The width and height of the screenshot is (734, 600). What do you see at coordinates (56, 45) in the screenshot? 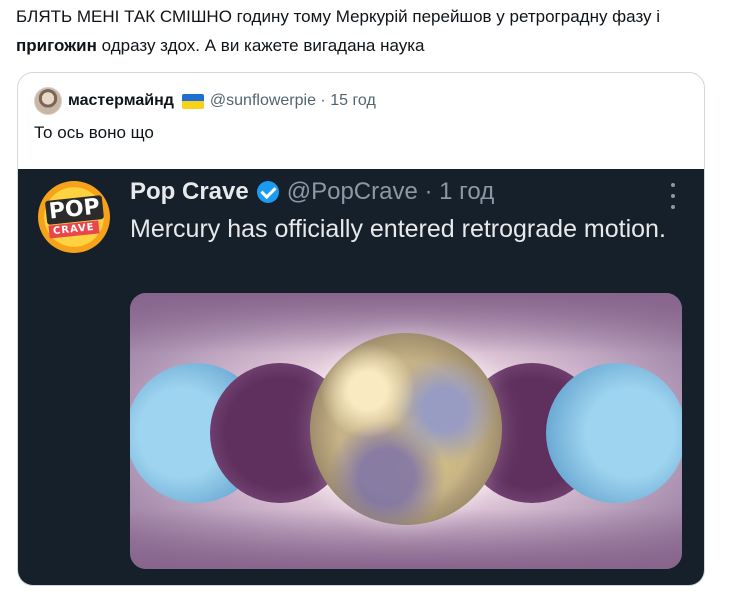
I see `tweet-bold-word: пригожин` at bounding box center [56, 45].